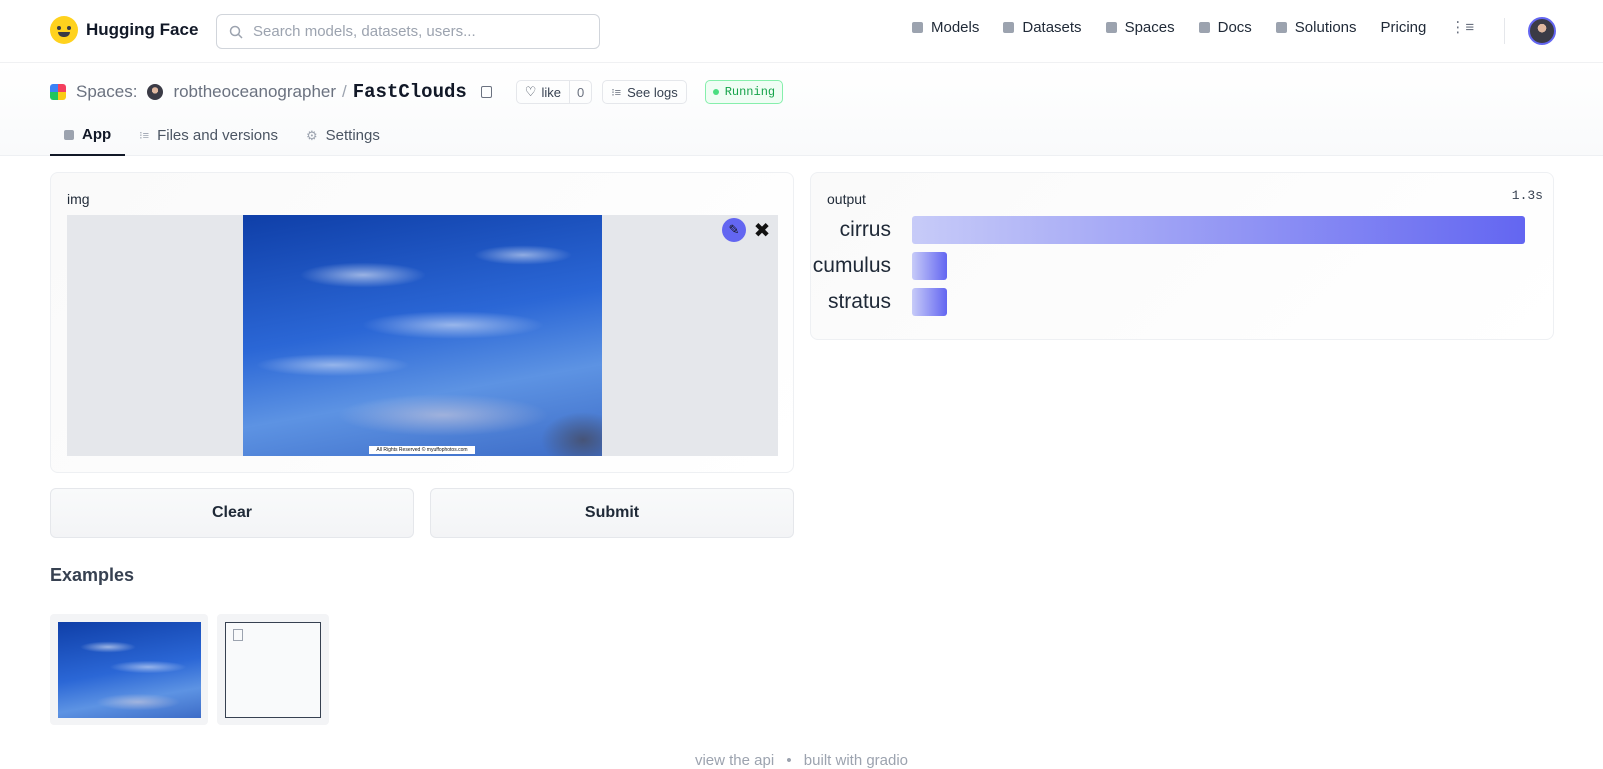 The width and height of the screenshot is (1603, 769). I want to click on brand-name: Hugging Face, so click(142, 29).